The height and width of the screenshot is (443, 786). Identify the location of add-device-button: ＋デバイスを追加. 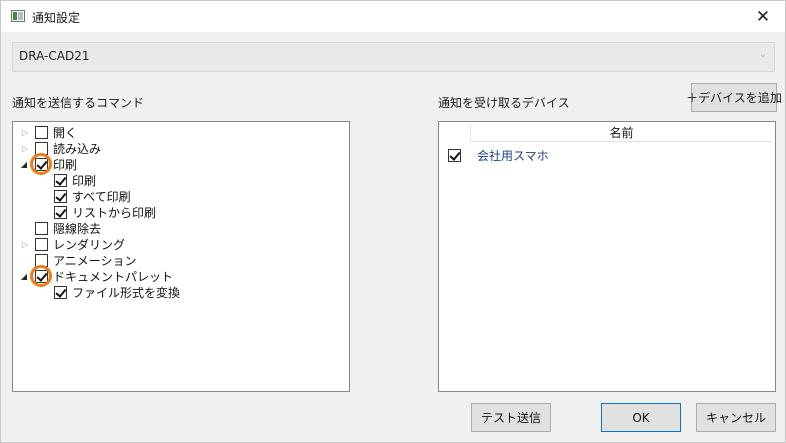
(734, 97).